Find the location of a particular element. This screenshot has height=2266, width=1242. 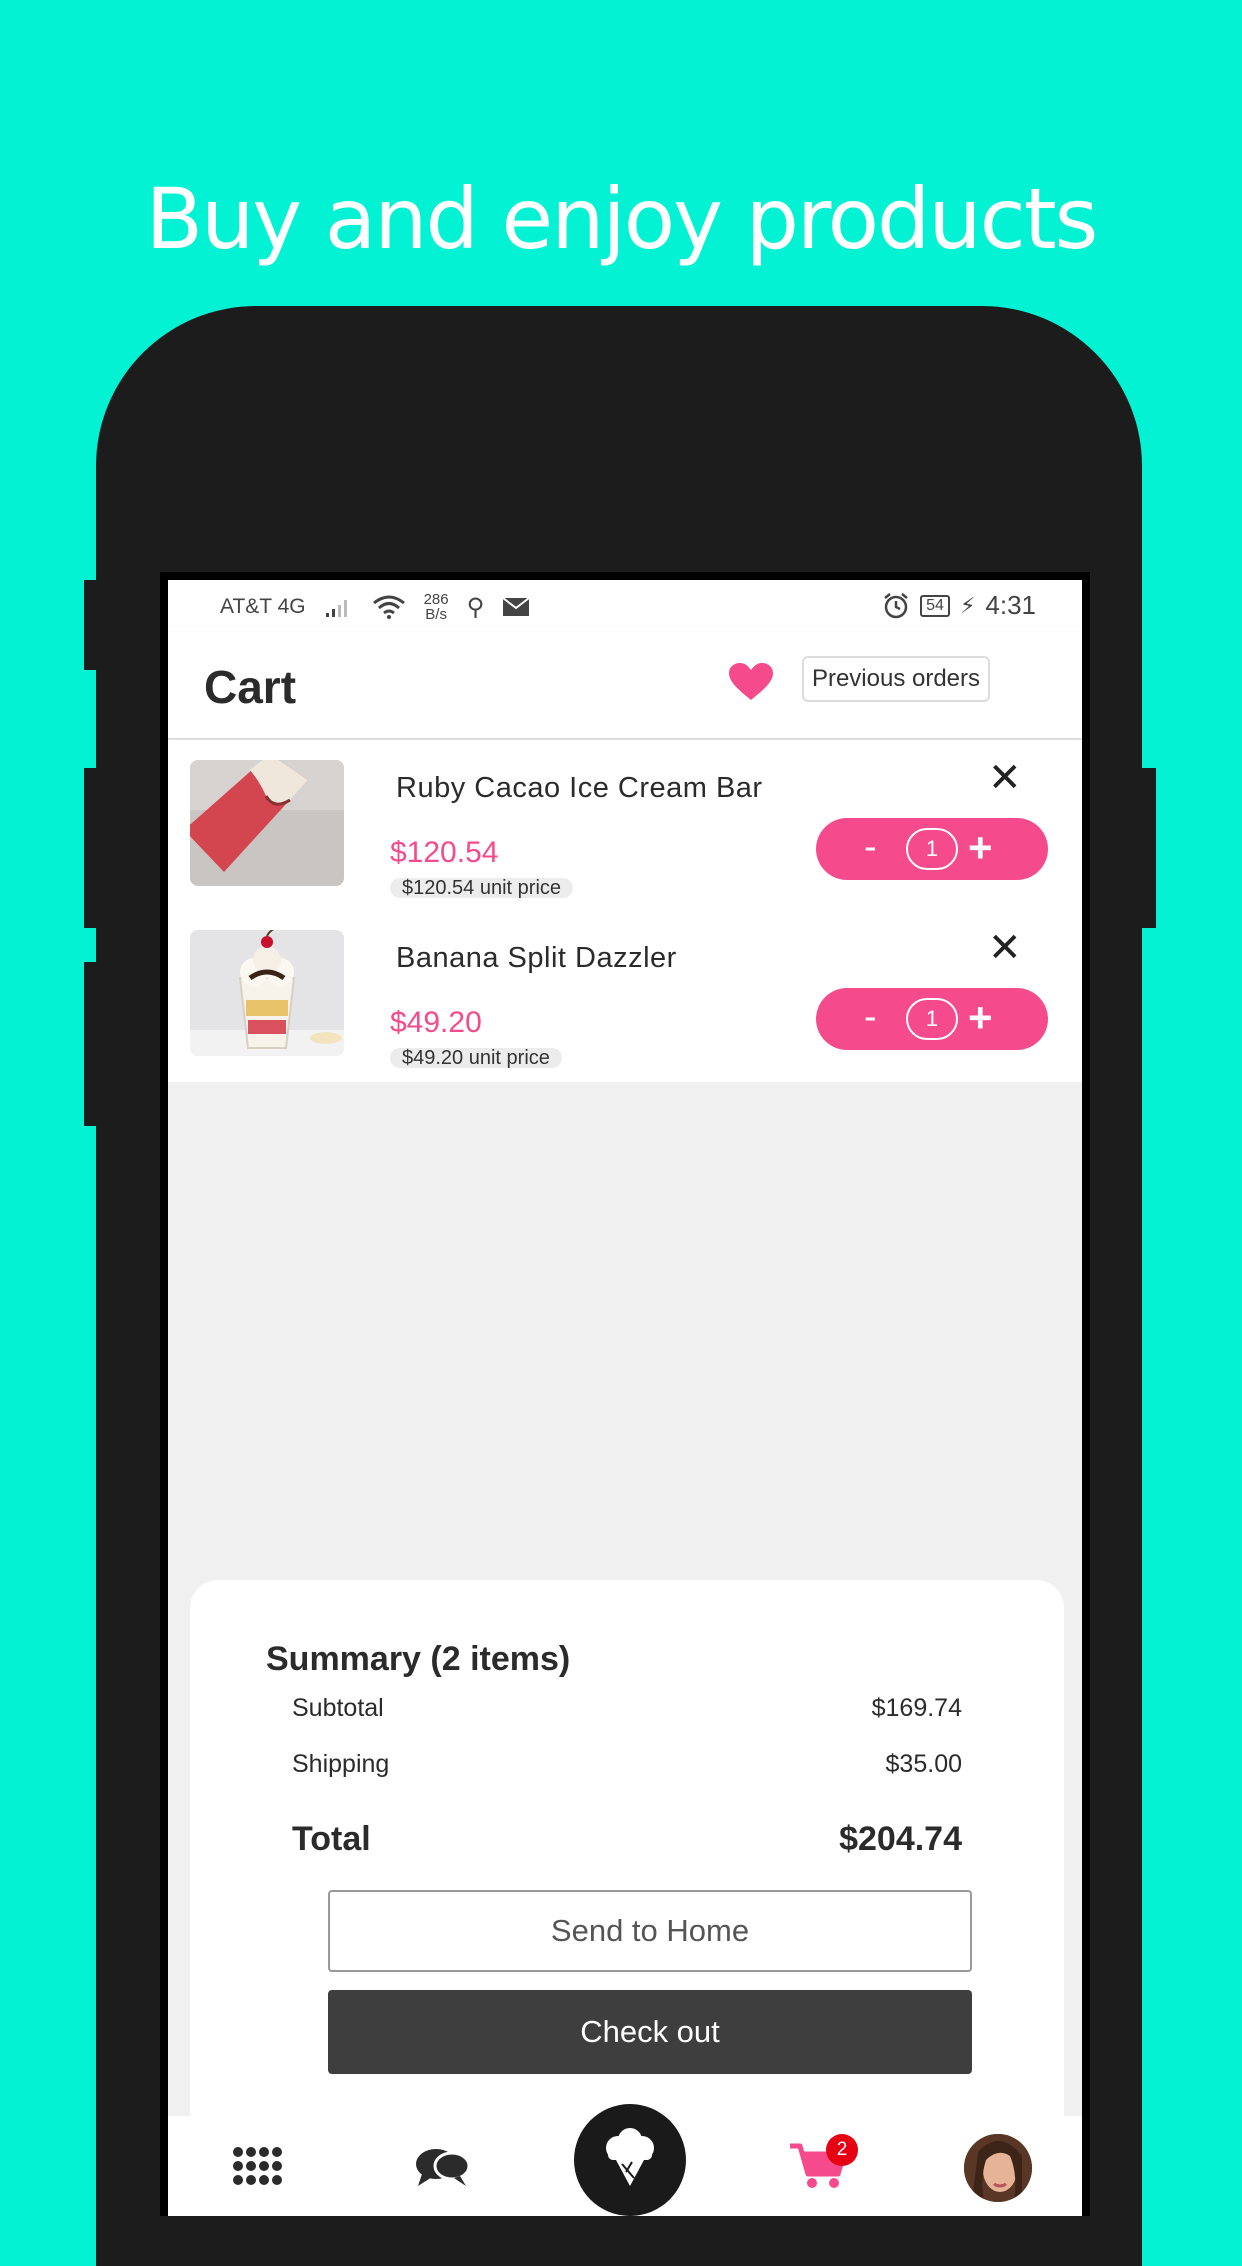

clock-time: 4:31 is located at coordinates (1010, 605).